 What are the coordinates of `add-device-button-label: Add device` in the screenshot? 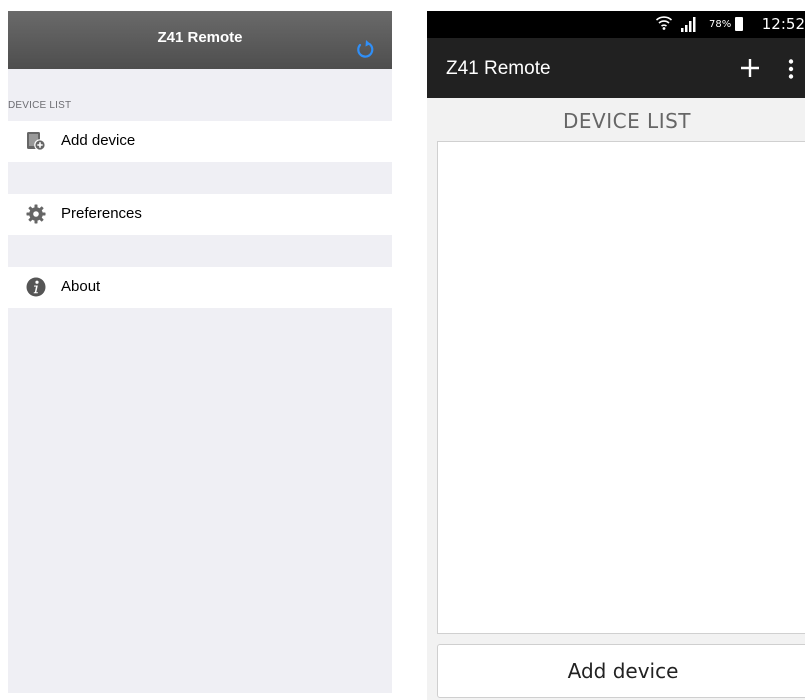 It's located at (623, 671).